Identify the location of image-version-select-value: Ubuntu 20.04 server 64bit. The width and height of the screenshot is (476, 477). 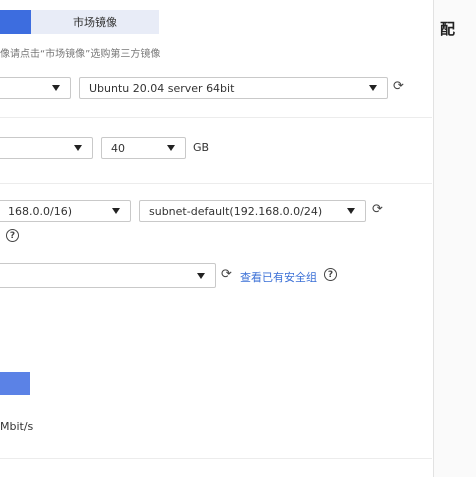
(162, 88).